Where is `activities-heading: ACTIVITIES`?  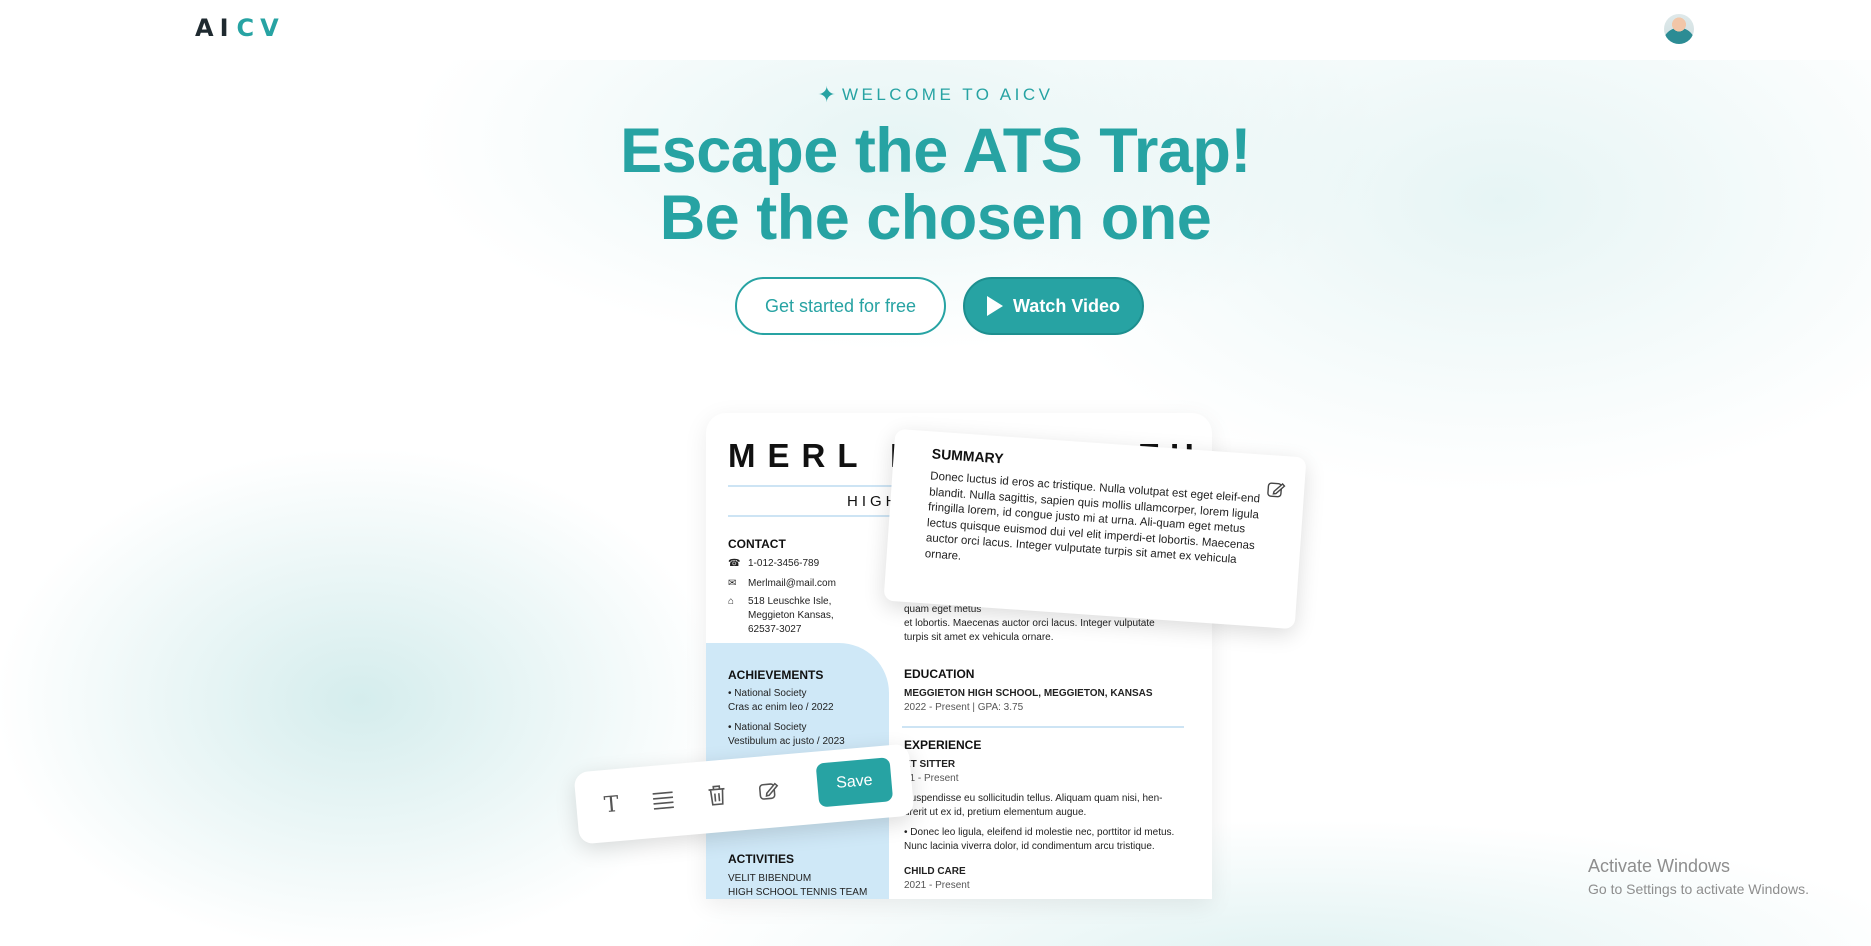
activities-heading: ACTIVITIES is located at coordinates (761, 859).